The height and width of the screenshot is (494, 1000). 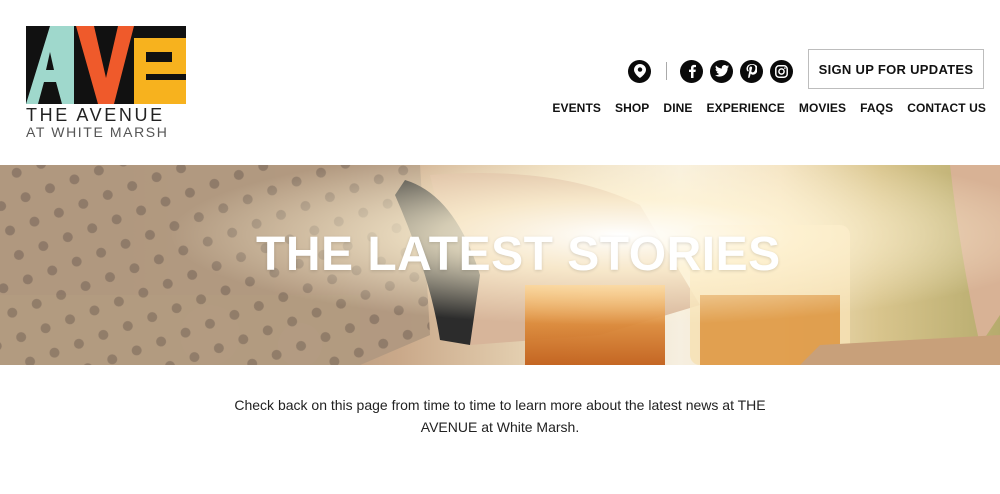 What do you see at coordinates (106, 65) in the screenshot?
I see `logo-mark` at bounding box center [106, 65].